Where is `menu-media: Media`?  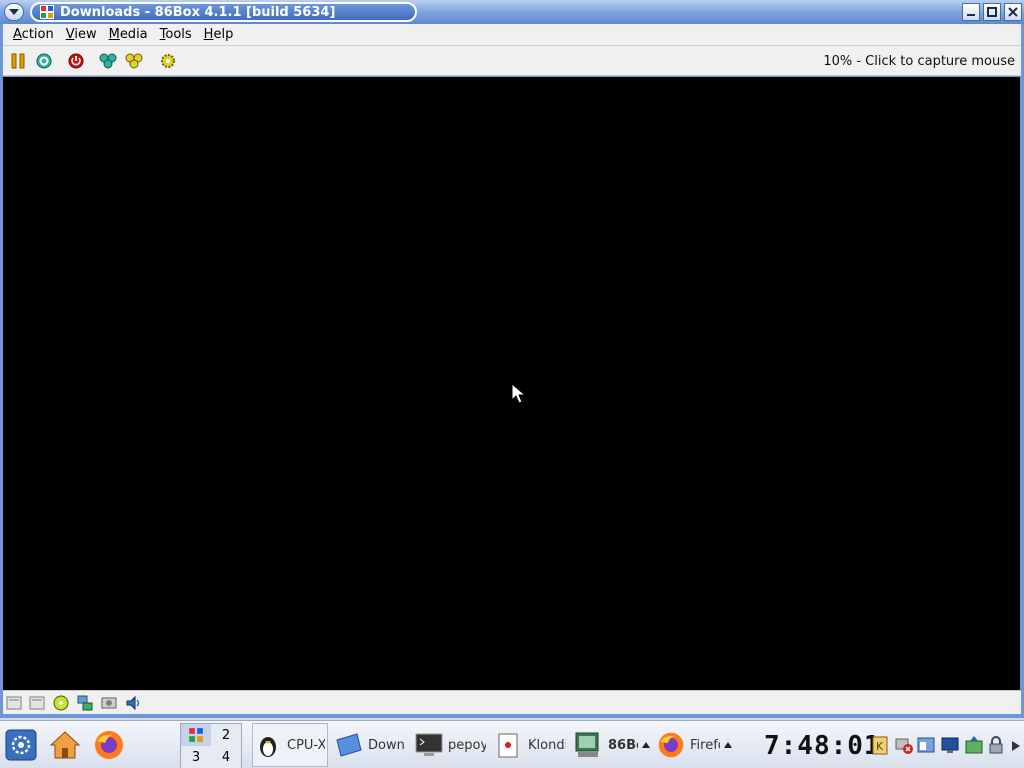
menu-media: Media is located at coordinates (128, 34).